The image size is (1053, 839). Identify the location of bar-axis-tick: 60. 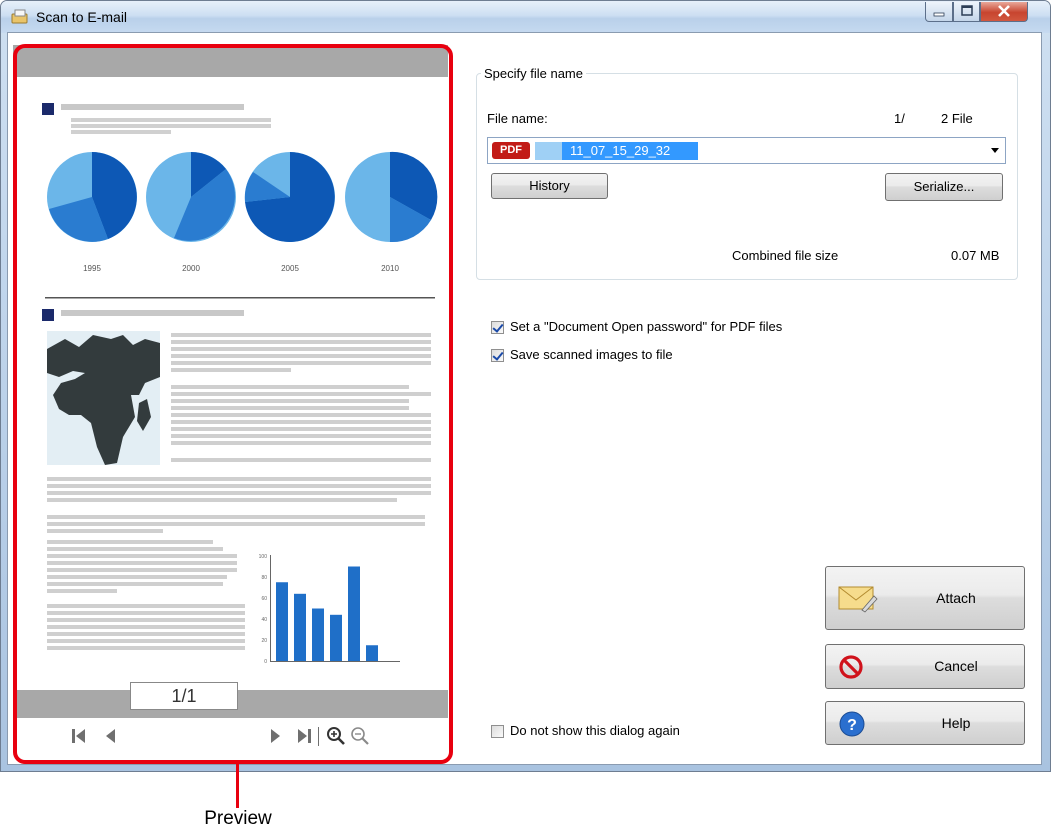
(264, 599).